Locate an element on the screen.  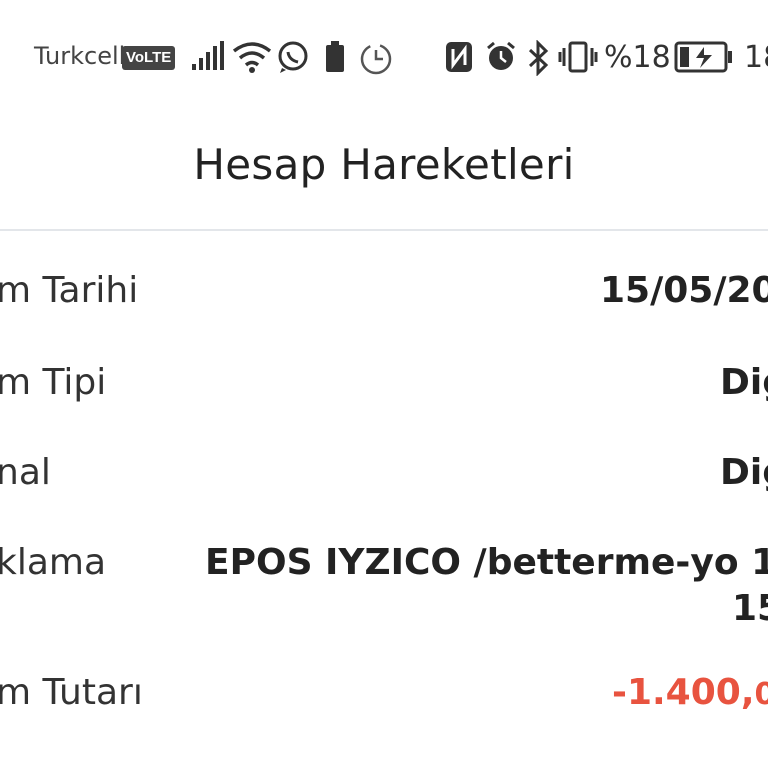
alarm-icon is located at coordinates (501, 55).